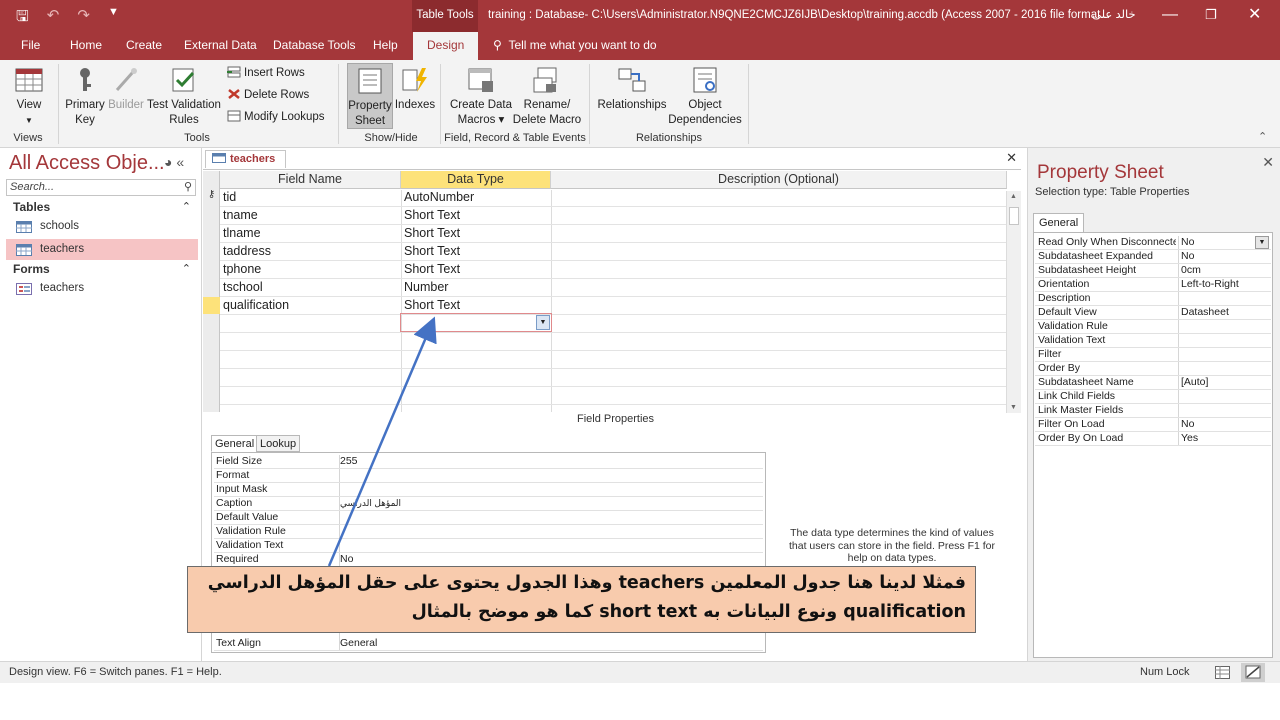 The width and height of the screenshot is (1280, 720). Describe the element at coordinates (370, 96) in the screenshot. I see `property-sheet-button: Property Sheet` at that location.